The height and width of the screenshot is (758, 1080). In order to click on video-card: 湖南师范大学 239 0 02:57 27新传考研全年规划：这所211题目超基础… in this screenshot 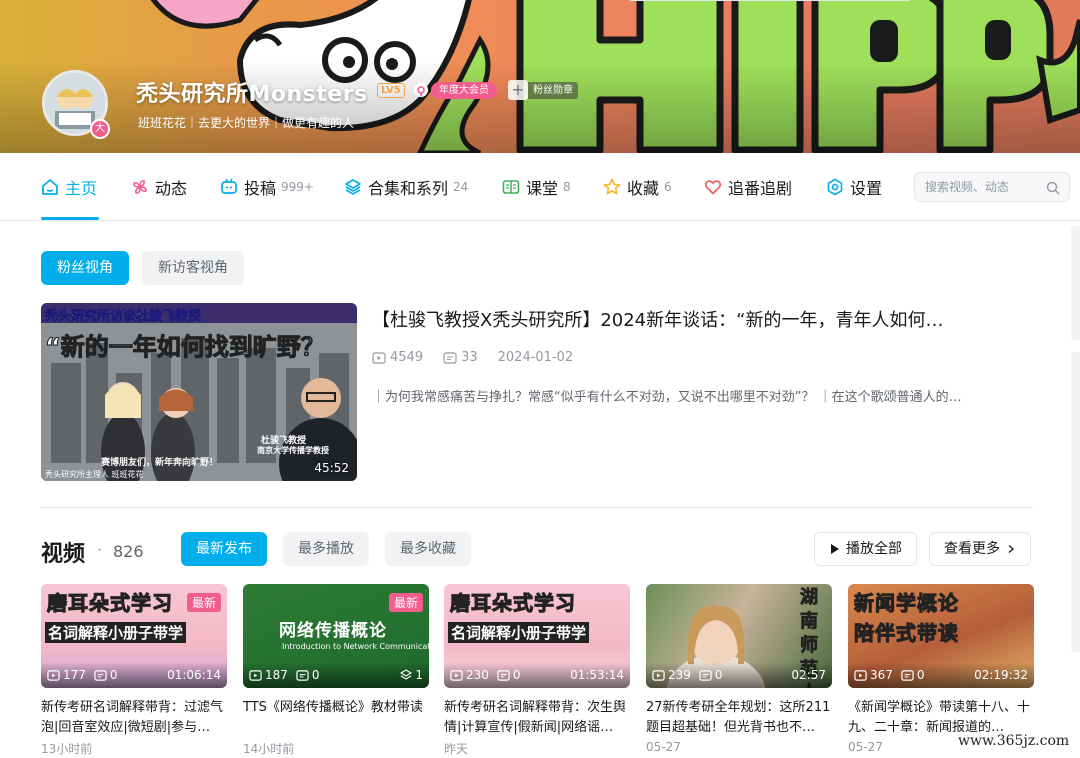, I will do `click(739, 669)`.